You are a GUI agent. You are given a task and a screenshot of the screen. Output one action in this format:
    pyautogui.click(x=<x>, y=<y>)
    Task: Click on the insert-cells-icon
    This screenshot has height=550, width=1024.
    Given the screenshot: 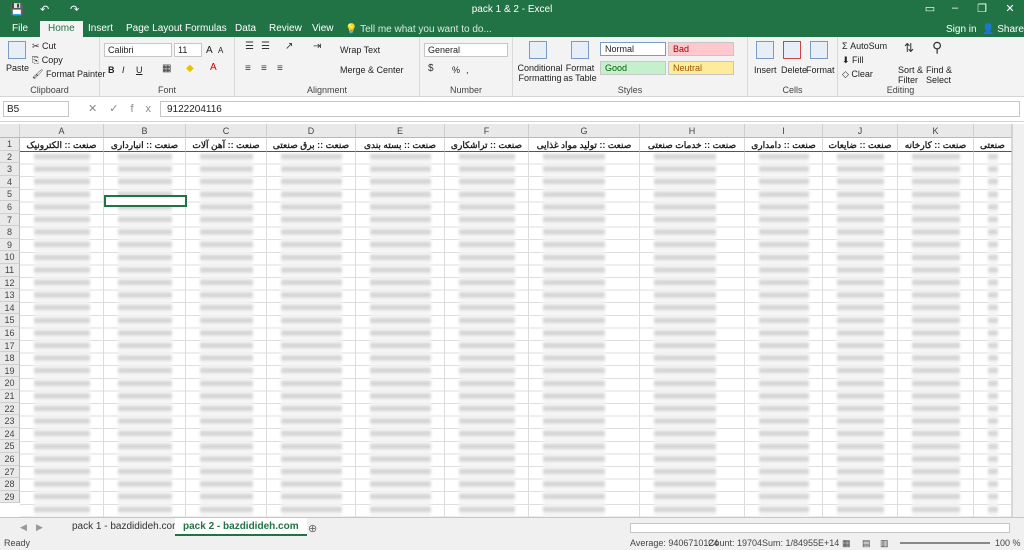 What is the action you would take?
    pyautogui.click(x=765, y=50)
    